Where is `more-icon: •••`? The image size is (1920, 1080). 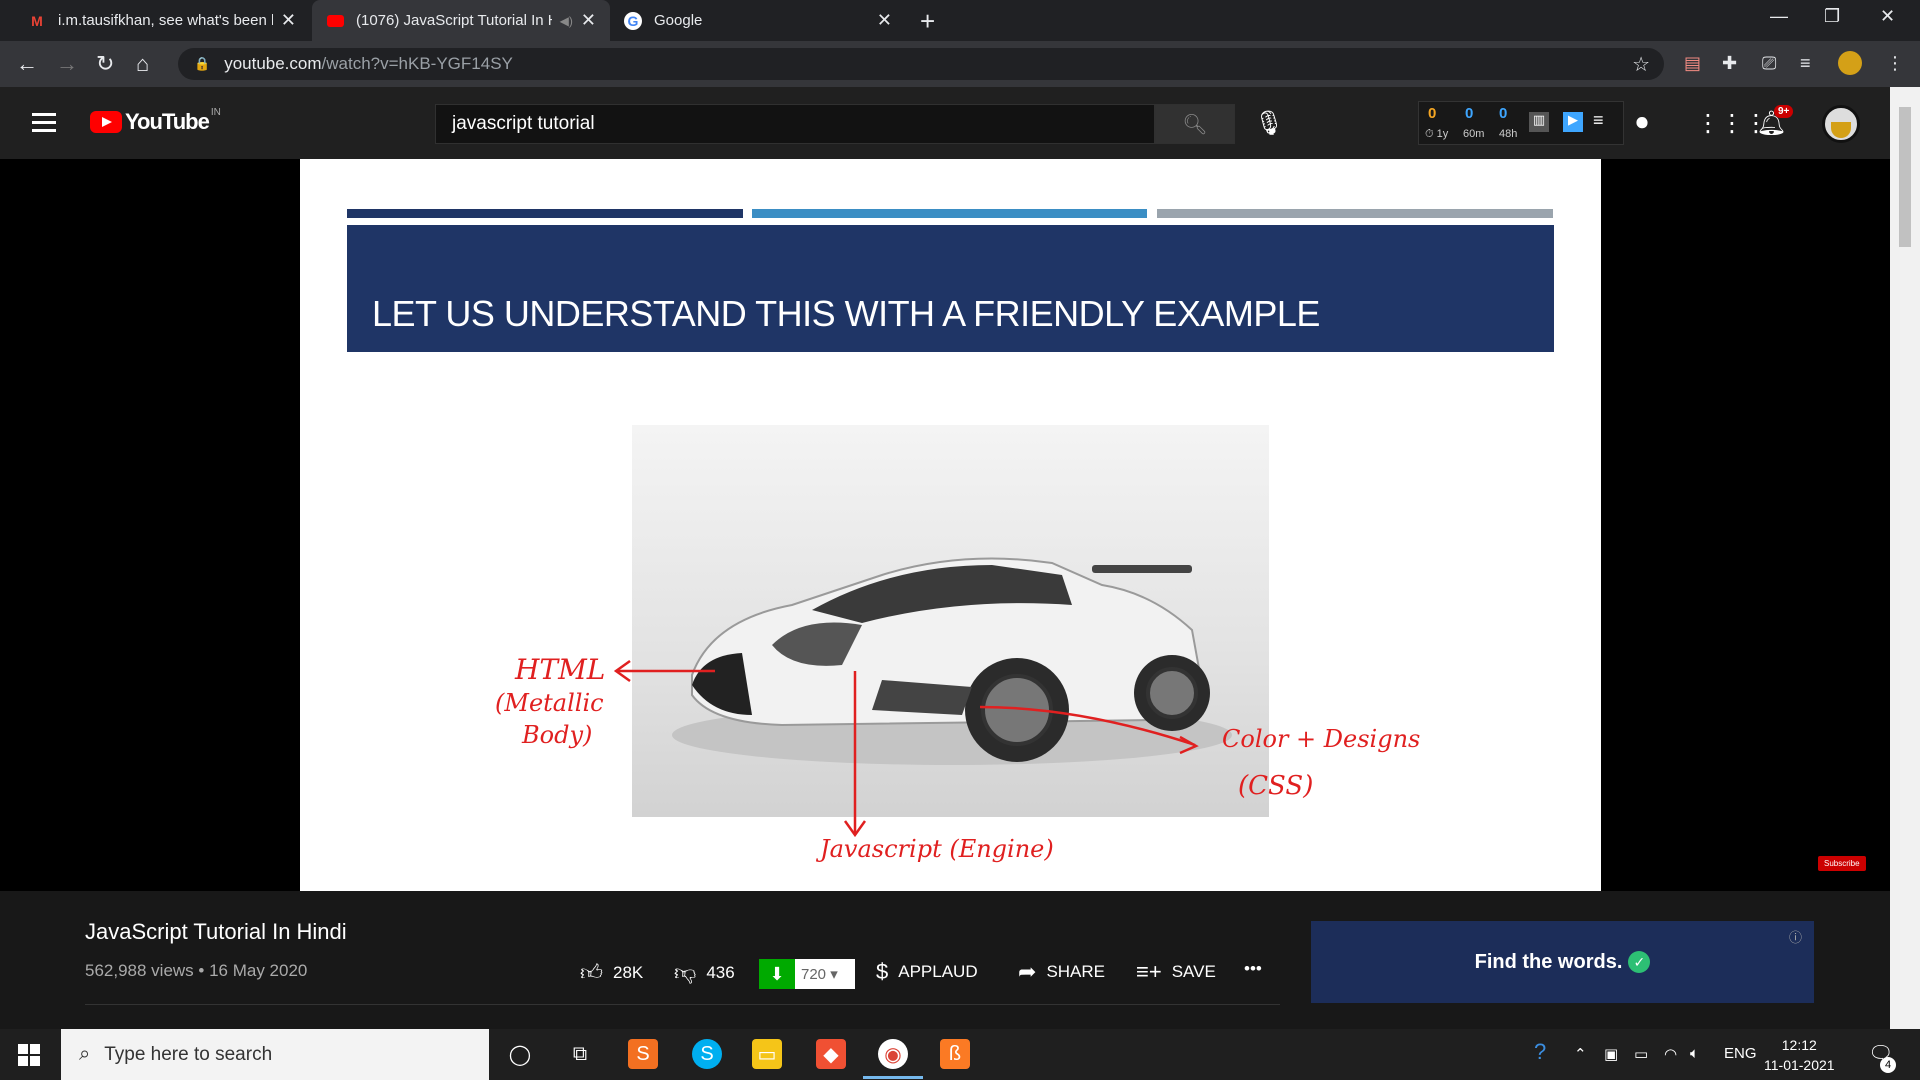 more-icon: ••• is located at coordinates (1253, 968).